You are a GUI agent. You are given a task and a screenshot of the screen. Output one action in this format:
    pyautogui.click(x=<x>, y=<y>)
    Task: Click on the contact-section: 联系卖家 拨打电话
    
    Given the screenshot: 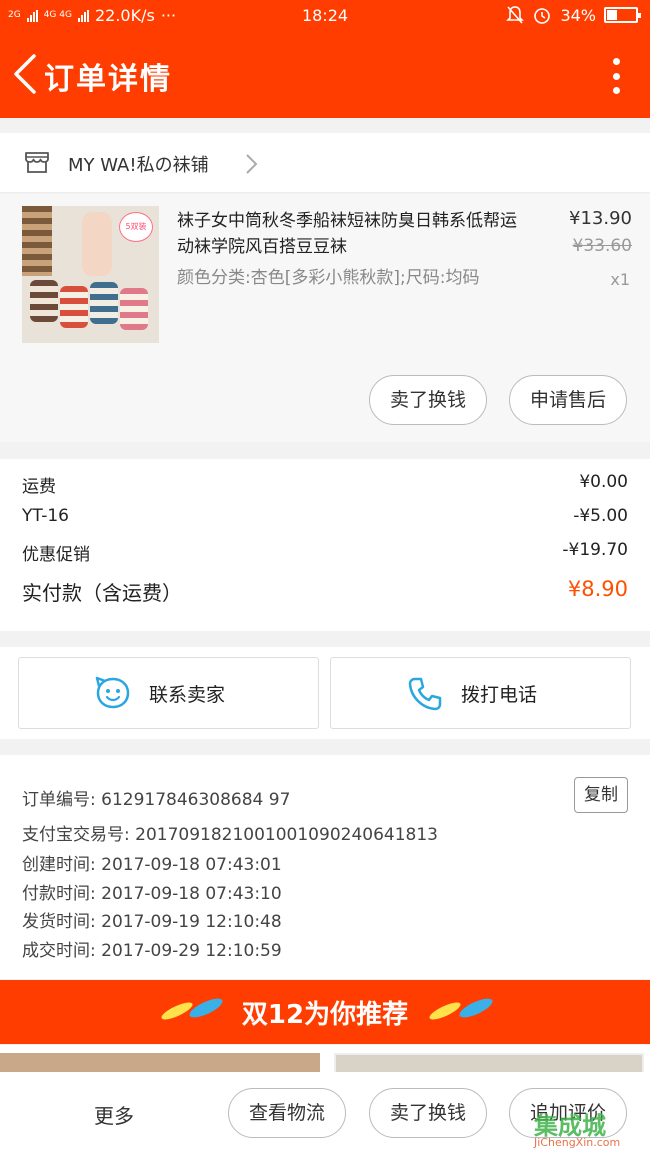 What is the action you would take?
    pyautogui.click(x=325, y=693)
    